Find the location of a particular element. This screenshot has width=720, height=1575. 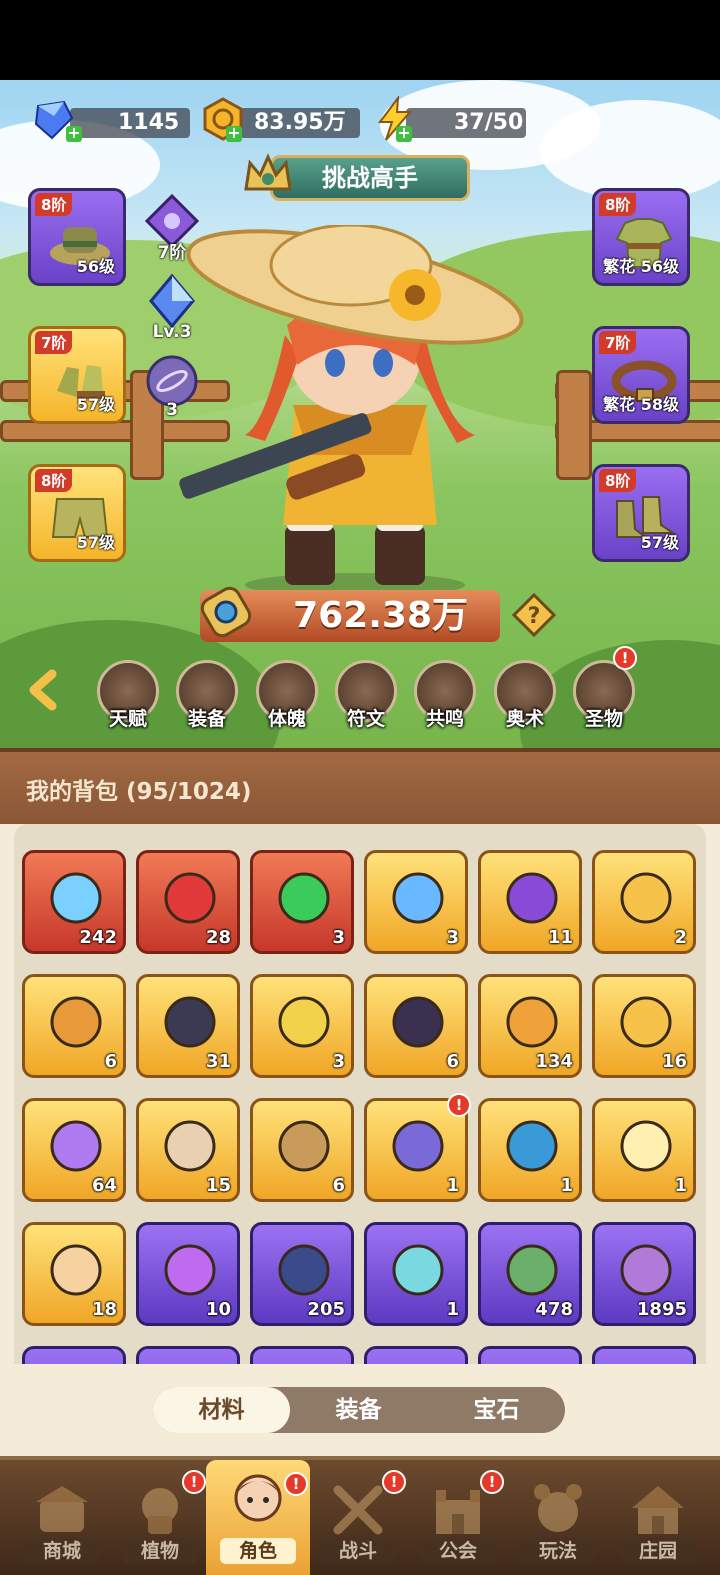

bag-item: 64 is located at coordinates (74, 1150).